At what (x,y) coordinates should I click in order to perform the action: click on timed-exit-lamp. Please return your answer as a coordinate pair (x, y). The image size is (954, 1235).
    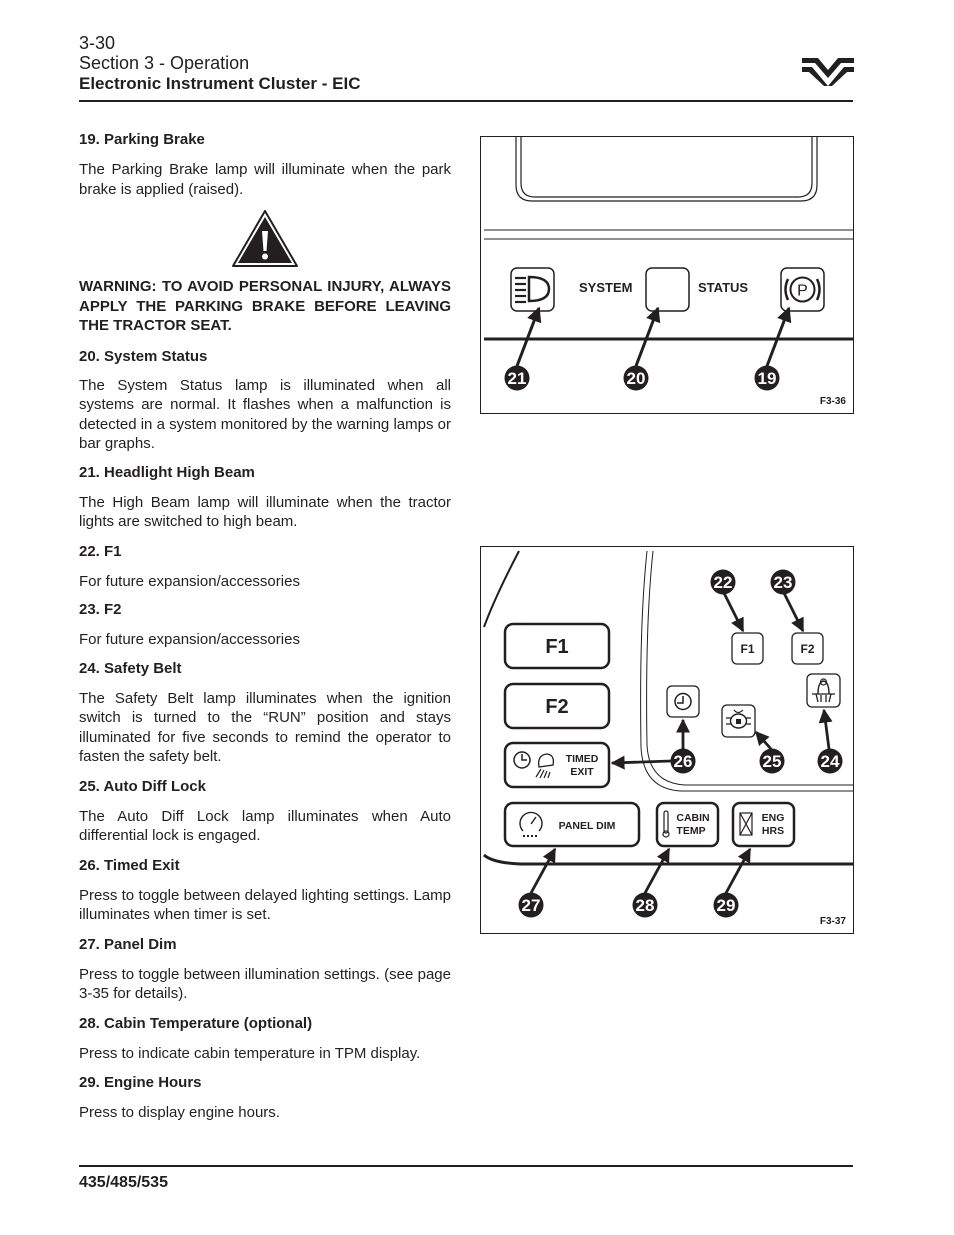
    Looking at the image, I should click on (683, 701).